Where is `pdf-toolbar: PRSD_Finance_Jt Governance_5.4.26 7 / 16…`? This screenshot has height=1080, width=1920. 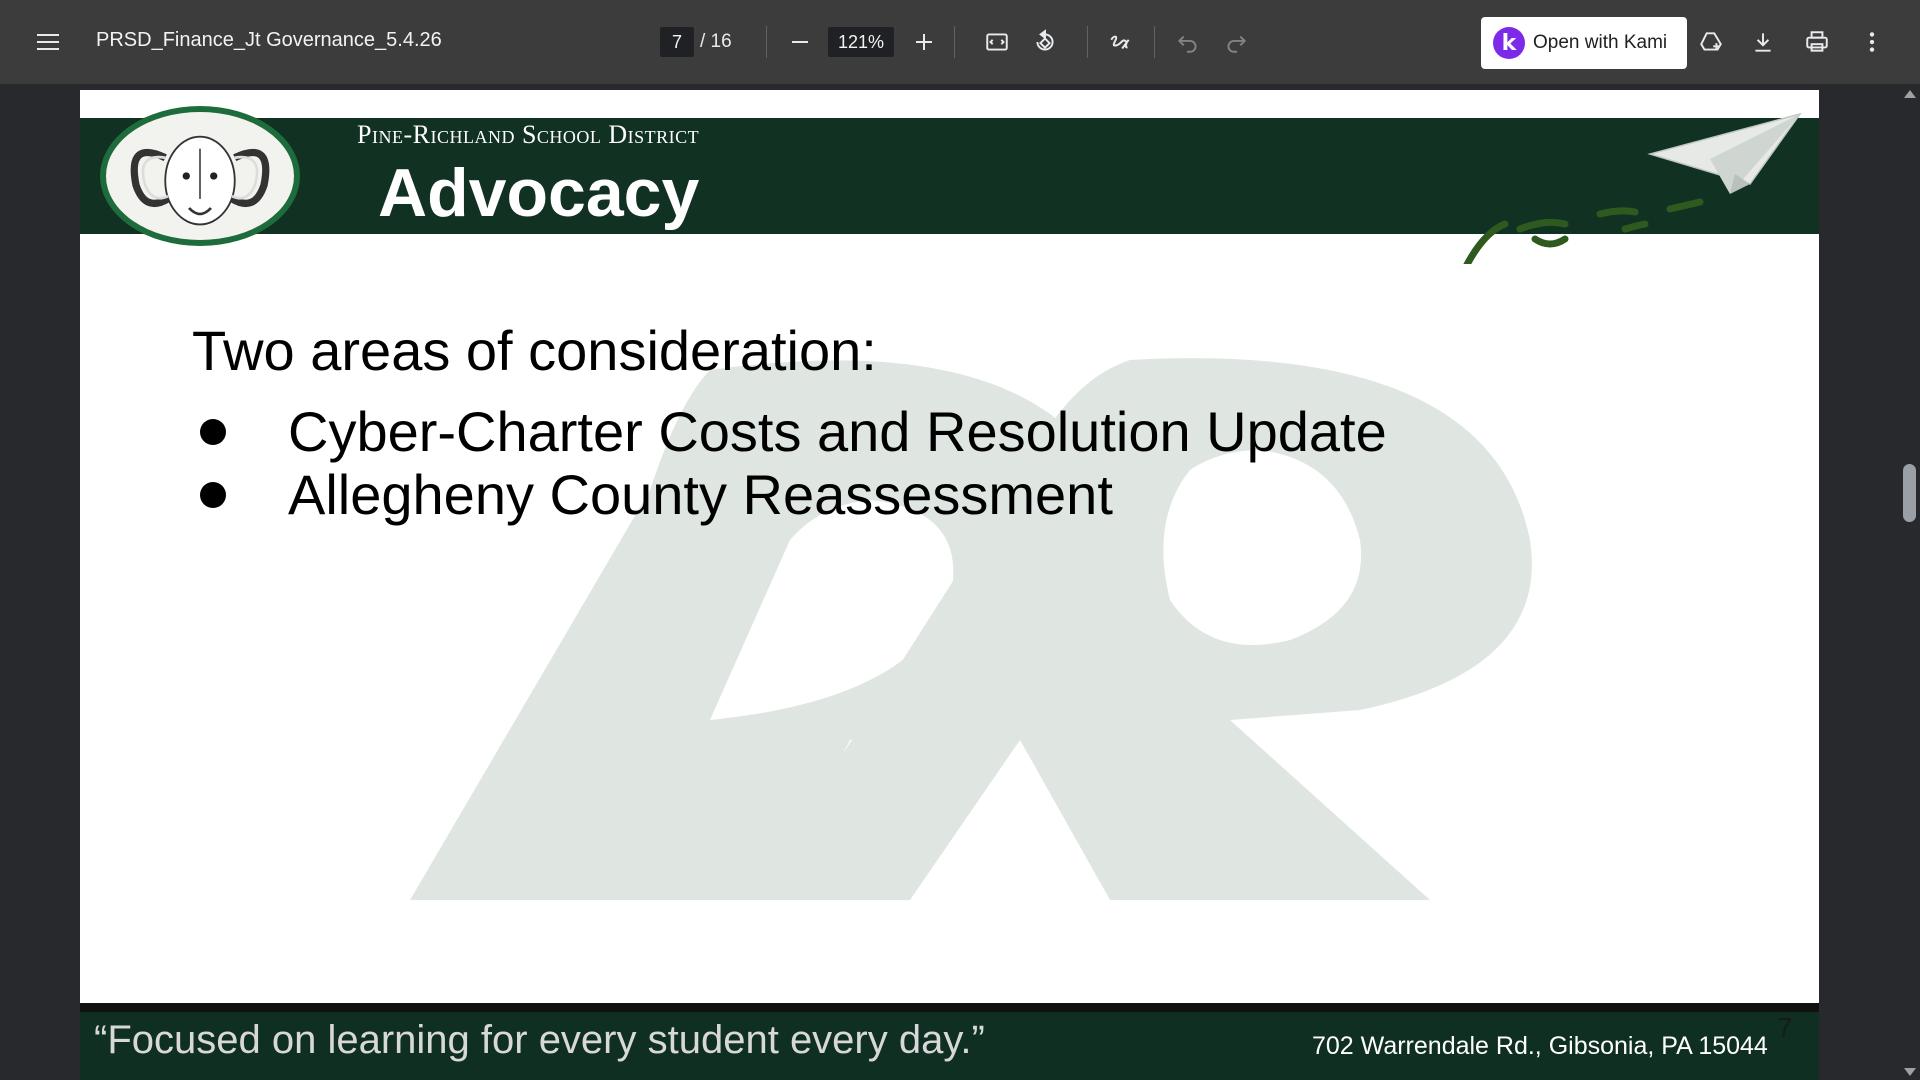 pdf-toolbar: PRSD_Finance_Jt Governance_5.4.26 7 / 16… is located at coordinates (960, 42).